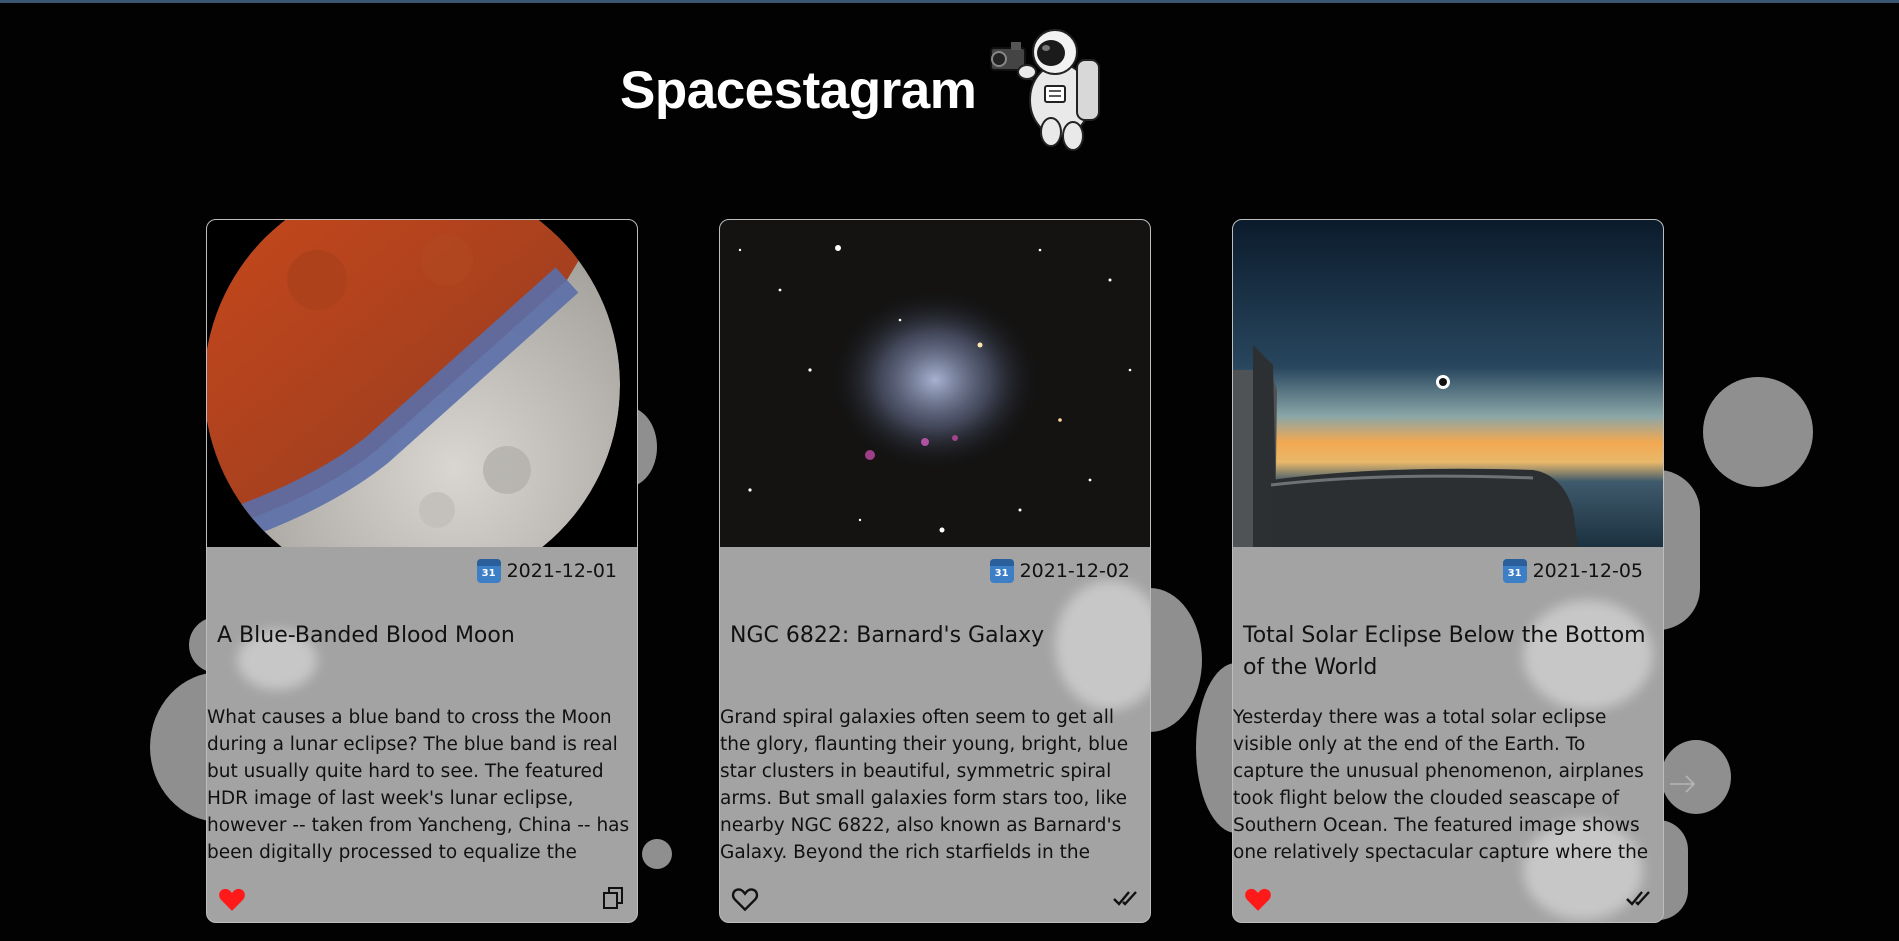  What do you see at coordinates (887, 635) in the screenshot?
I see `post-title: NGC 6822: Barnard's Galaxy` at bounding box center [887, 635].